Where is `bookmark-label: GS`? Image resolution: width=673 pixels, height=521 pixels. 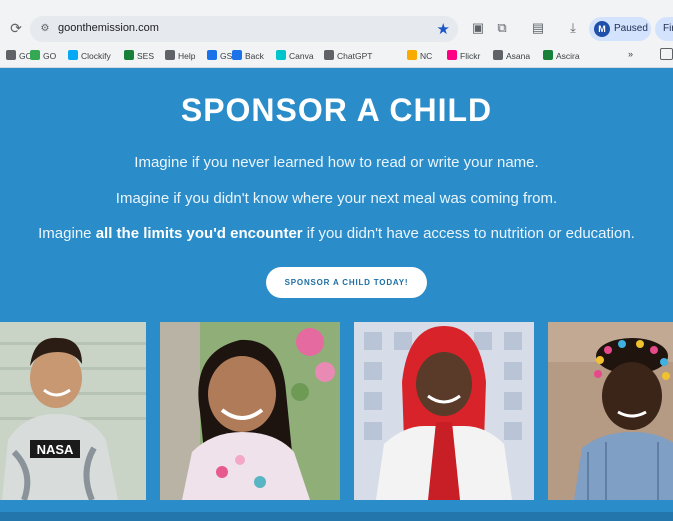 bookmark-label: GS is located at coordinates (226, 56).